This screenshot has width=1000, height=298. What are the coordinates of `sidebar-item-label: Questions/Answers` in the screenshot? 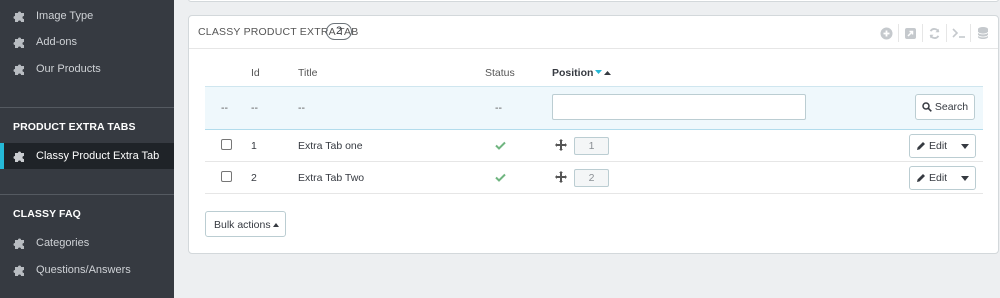 It's located at (83, 270).